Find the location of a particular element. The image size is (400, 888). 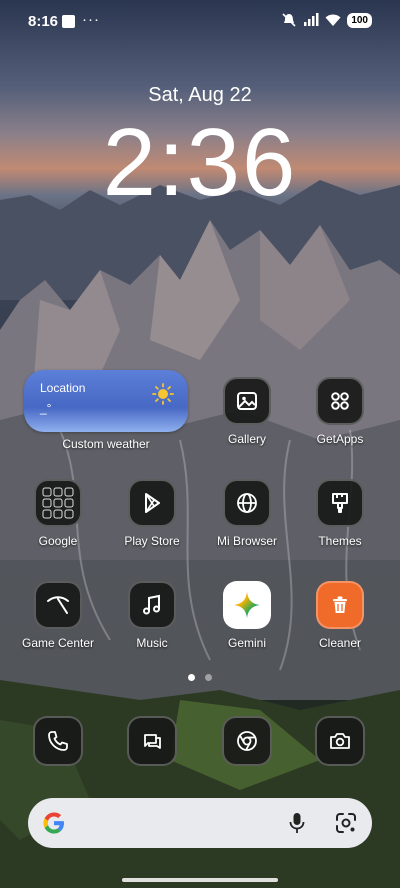

app-music: Music is located at coordinates (152, 615).